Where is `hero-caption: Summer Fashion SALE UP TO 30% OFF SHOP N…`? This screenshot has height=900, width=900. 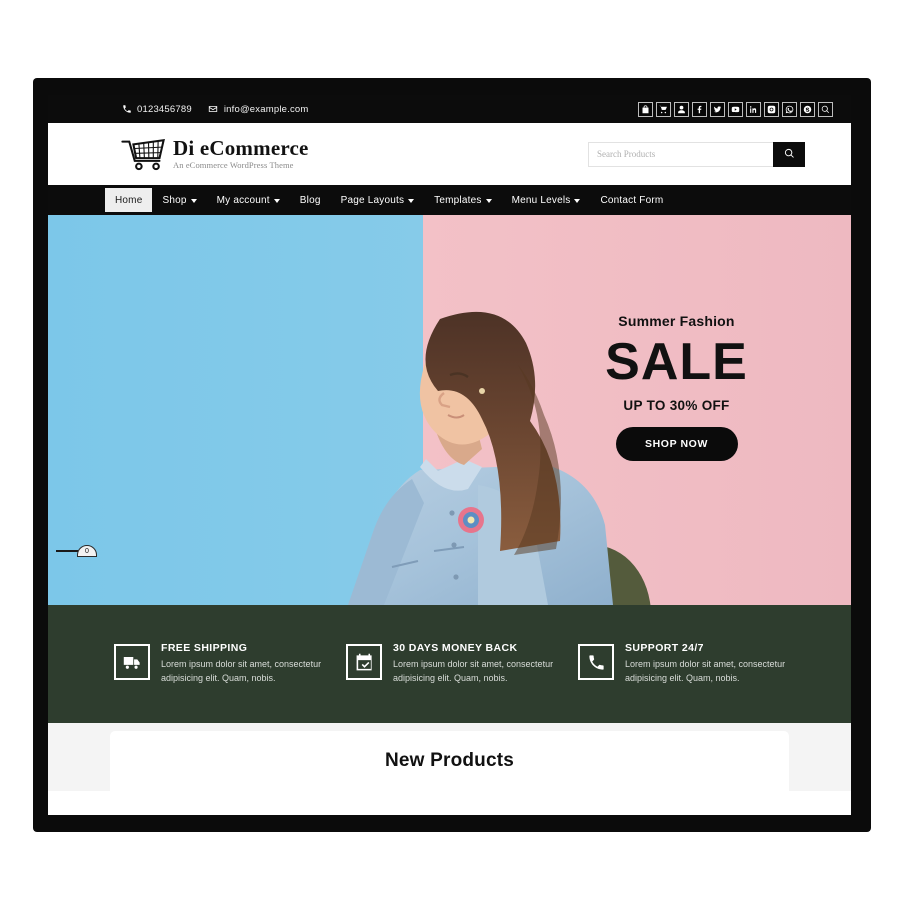 hero-caption: Summer Fashion SALE UP TO 30% OFF SHOP N… is located at coordinates (676, 387).